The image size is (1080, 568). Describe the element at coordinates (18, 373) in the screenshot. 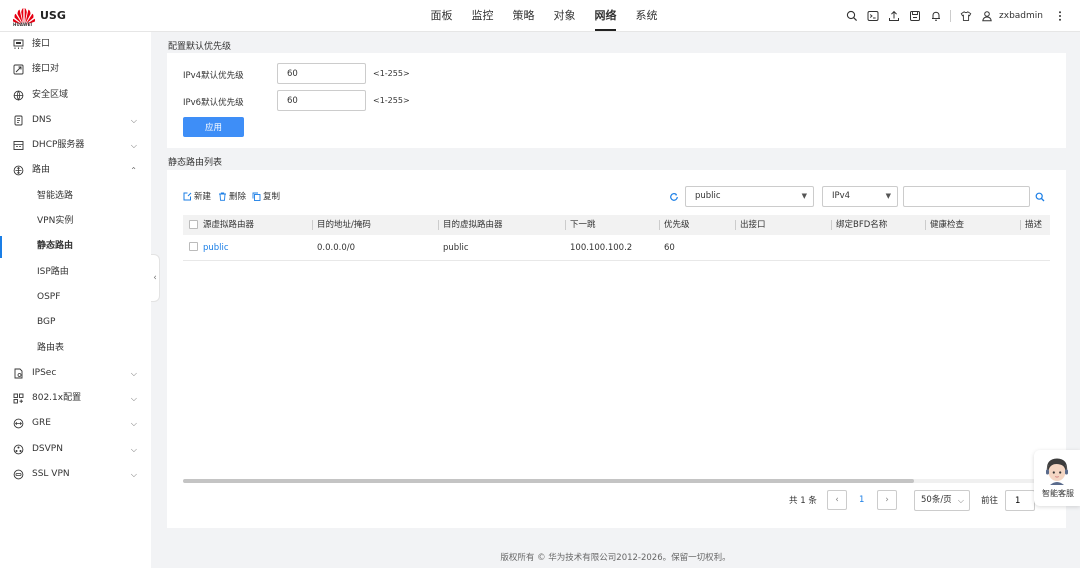

I see `ipsec-icon` at that location.